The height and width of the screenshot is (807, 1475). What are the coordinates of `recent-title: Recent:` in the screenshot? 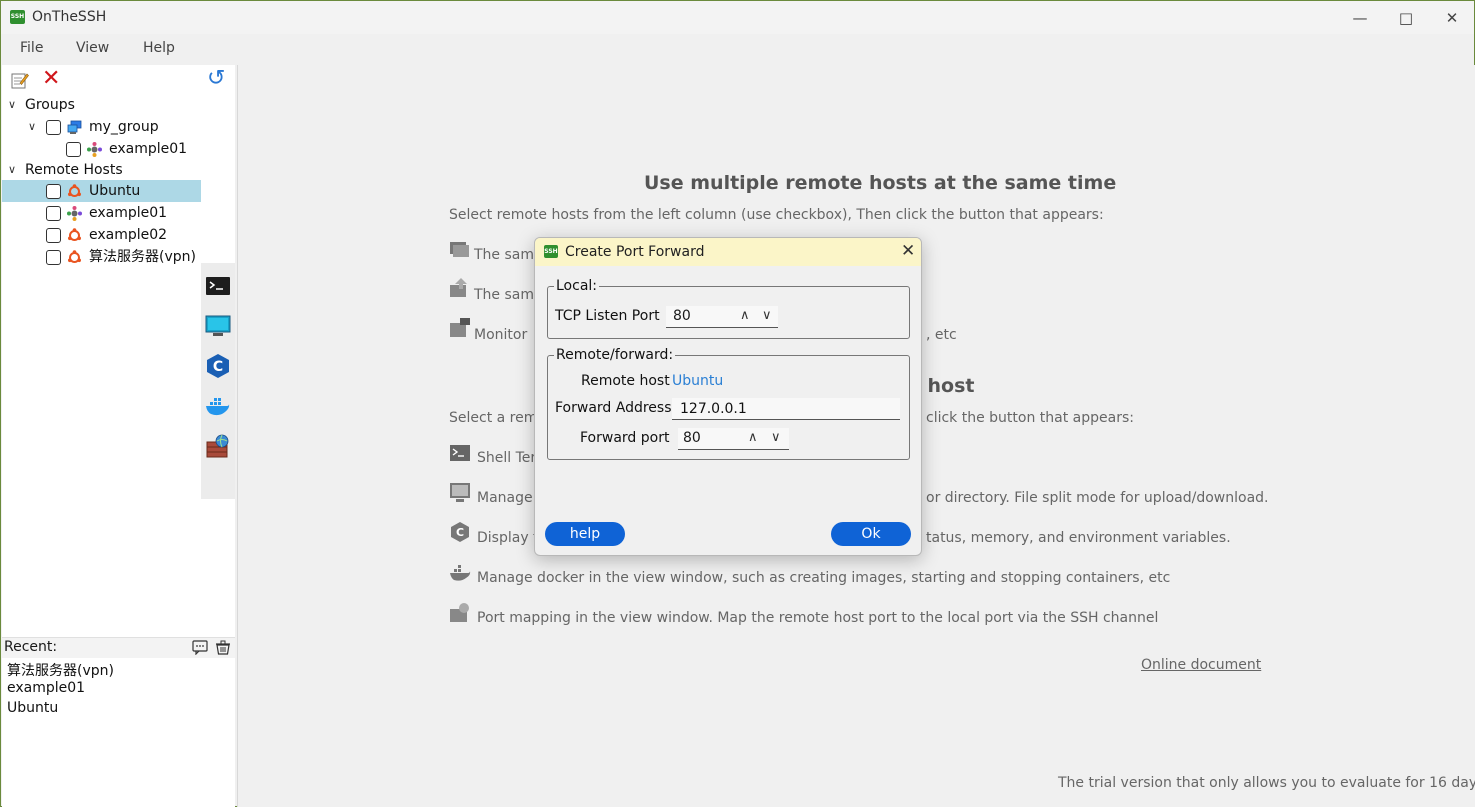 It's located at (31, 647).